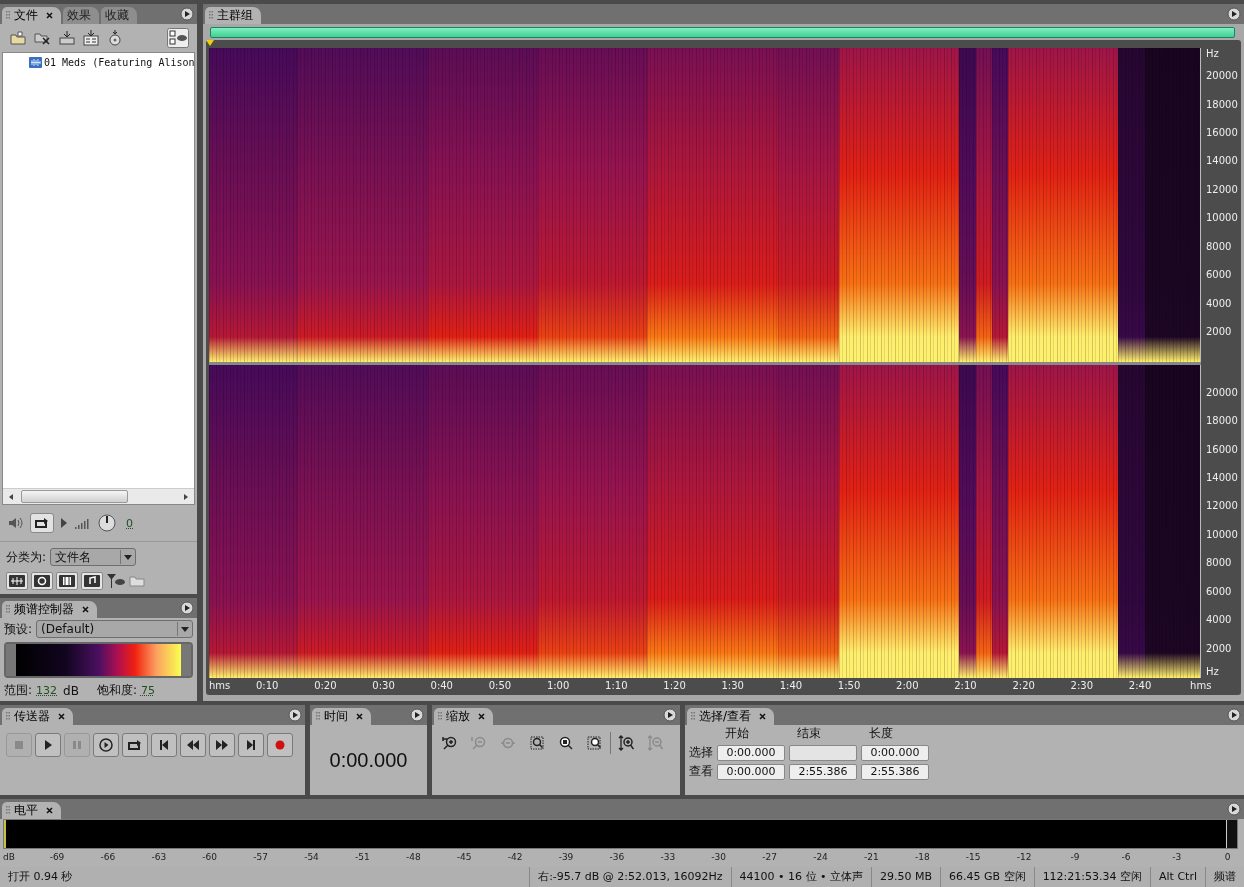 This screenshot has height=887, width=1244. What do you see at coordinates (965, 685) in the screenshot?
I see `time-tick: 2:10` at bounding box center [965, 685].